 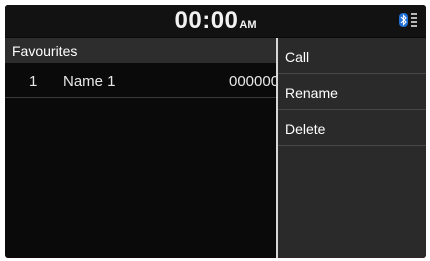 I want to click on clock-ampm: AM, so click(x=248, y=25).